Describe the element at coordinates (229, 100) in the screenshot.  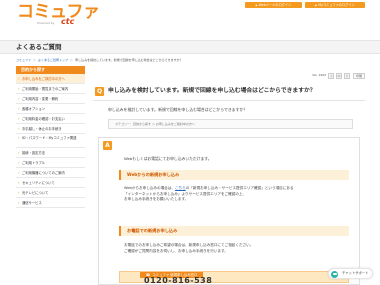
I see `divider` at that location.